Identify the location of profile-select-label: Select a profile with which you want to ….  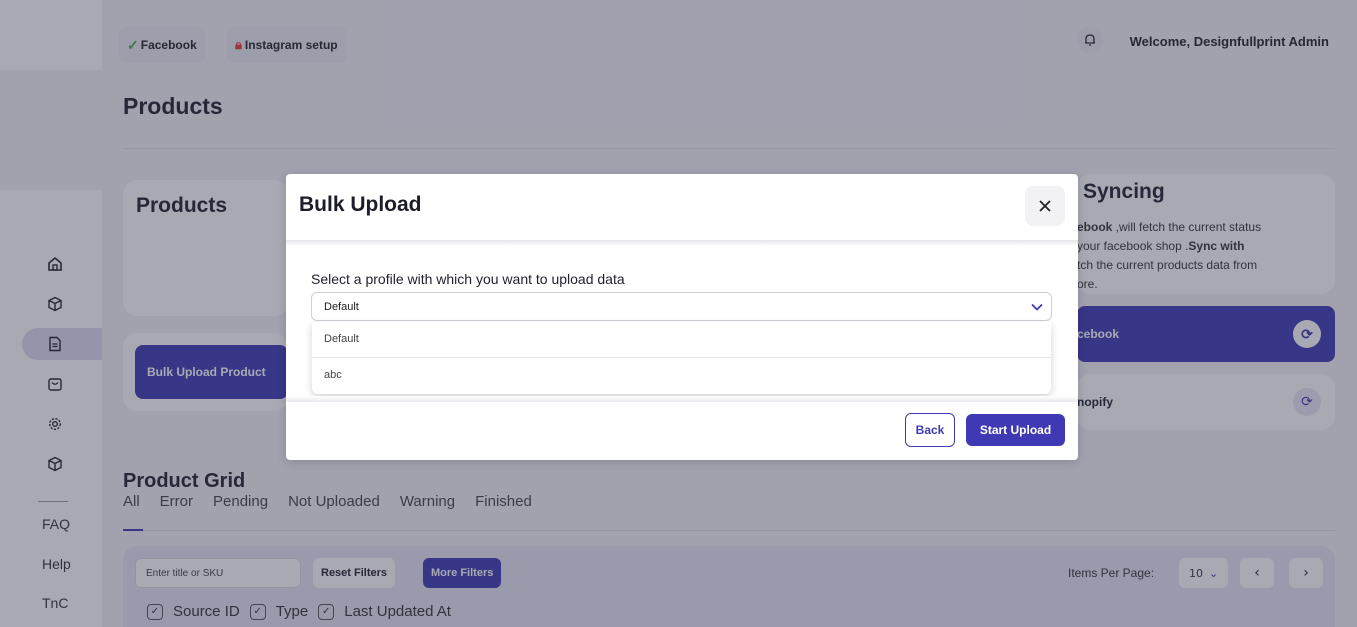
(468, 279).